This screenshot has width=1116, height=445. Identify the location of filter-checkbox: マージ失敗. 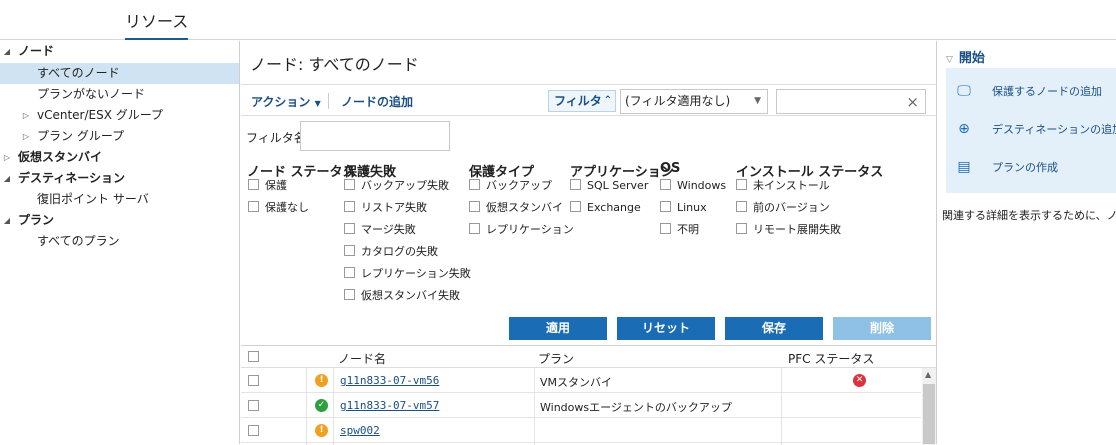
(380, 230).